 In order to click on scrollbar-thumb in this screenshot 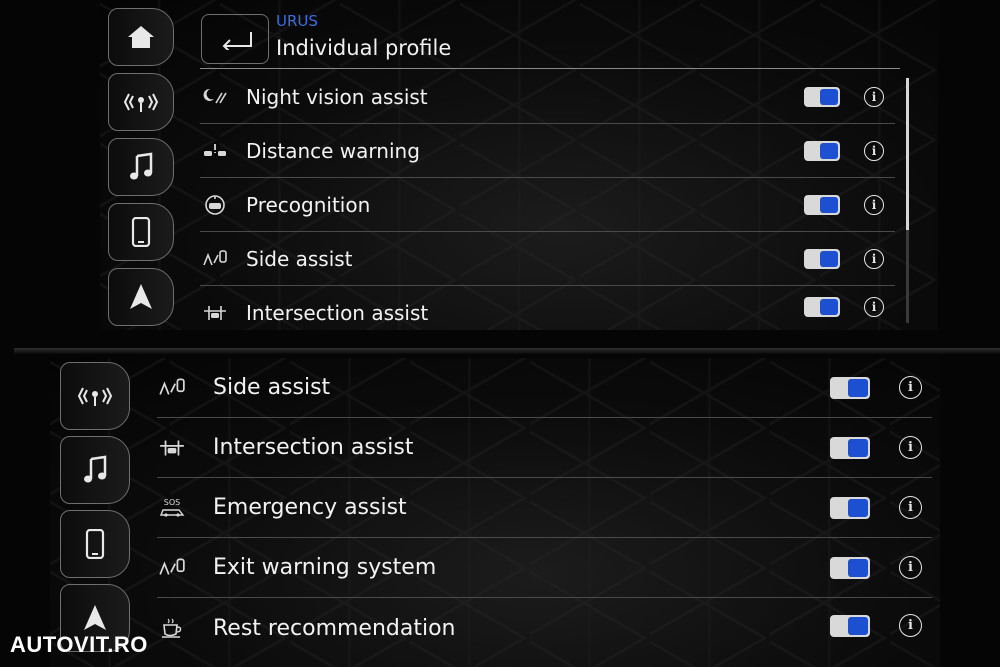, I will do `click(907, 154)`.